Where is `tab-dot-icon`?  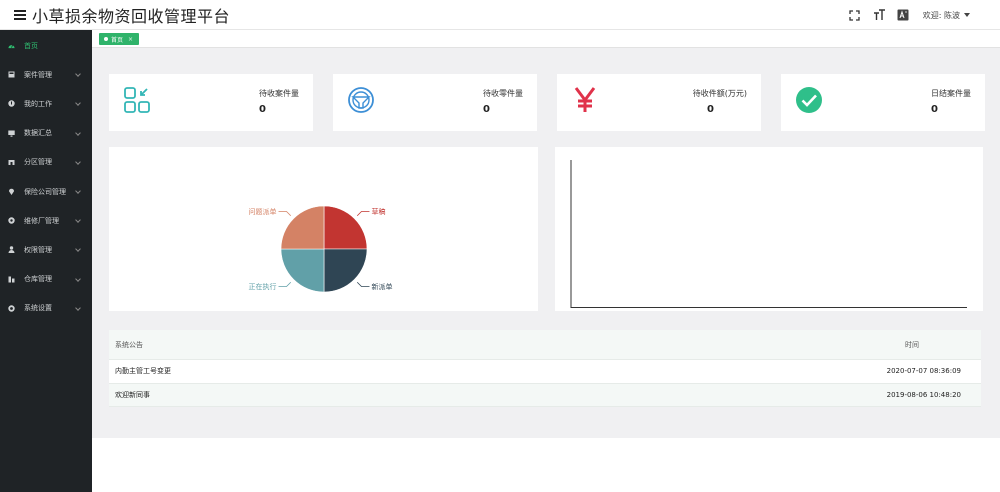
tab-dot-icon is located at coordinates (106, 39).